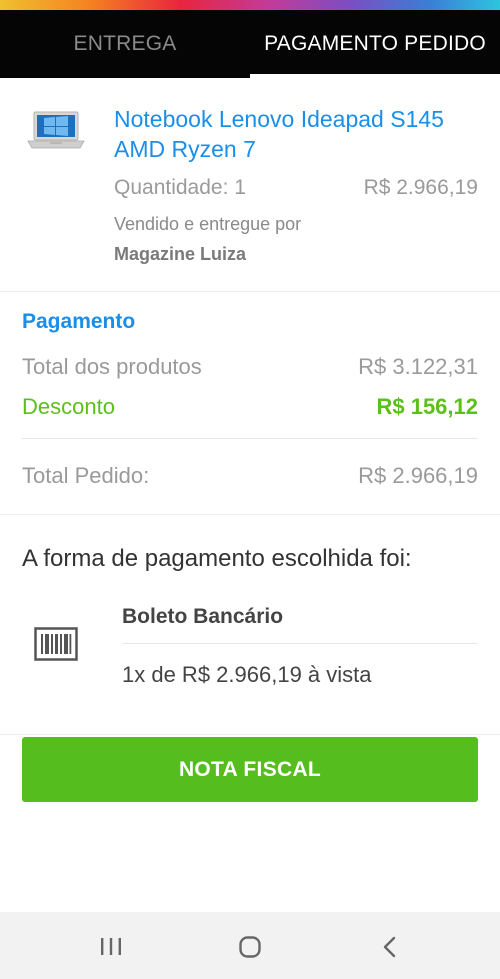  What do you see at coordinates (375, 44) in the screenshot?
I see `tab-pagamento-pedido: PAGAMENTO PEDIDO` at bounding box center [375, 44].